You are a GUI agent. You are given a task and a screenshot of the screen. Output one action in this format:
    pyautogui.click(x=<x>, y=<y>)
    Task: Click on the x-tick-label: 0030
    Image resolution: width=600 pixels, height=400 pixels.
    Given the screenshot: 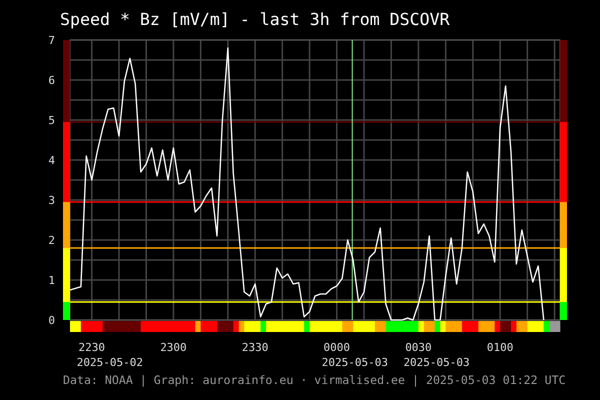 What is the action you would take?
    pyautogui.click(x=418, y=347)
    